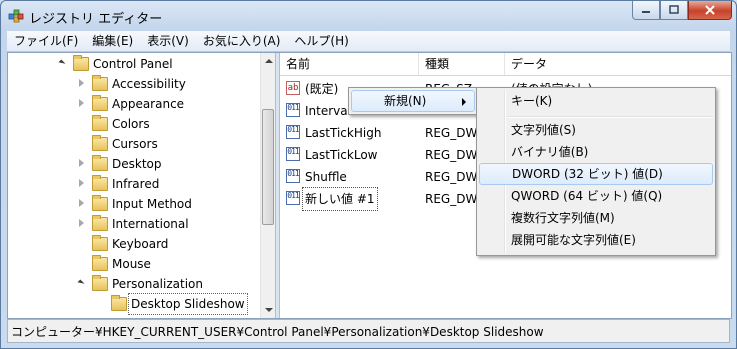 Image resolution: width=737 pixels, height=349 pixels. I want to click on tree-item-label: Colors, so click(131, 124).